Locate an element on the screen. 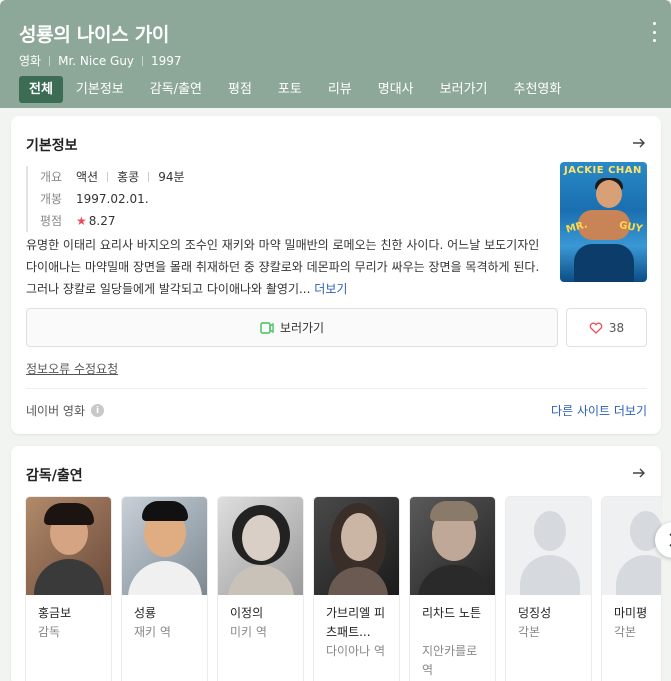  other-sites-link: 다른 사이트 더보기 is located at coordinates (599, 410).